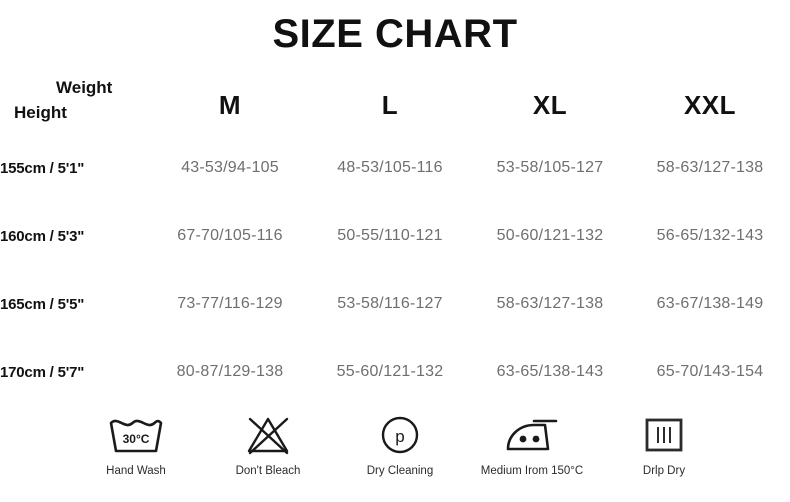 Image resolution: width=790 pixels, height=502 pixels. I want to click on wash-tub-icon: 30°C, so click(136, 435).